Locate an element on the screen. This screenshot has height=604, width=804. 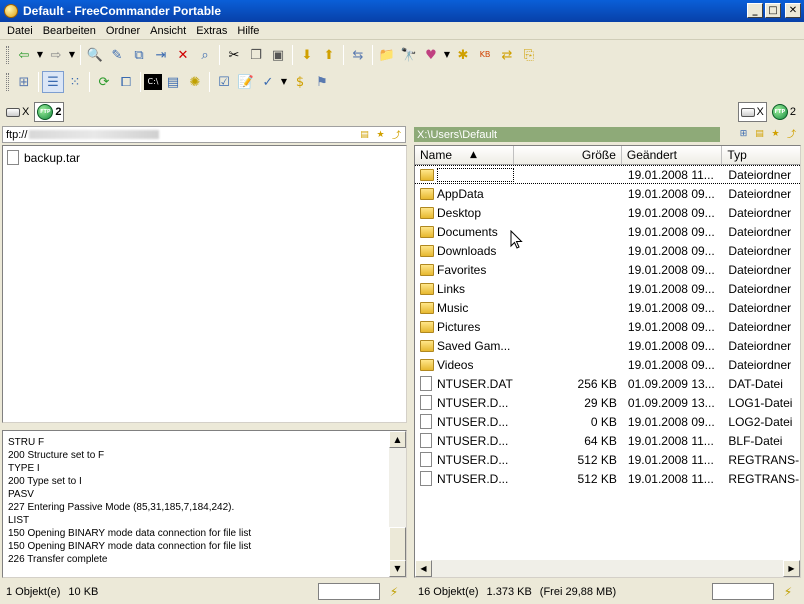
table-row: 19.01.2008 11... Dateiordner is located at coordinates (607, 174).